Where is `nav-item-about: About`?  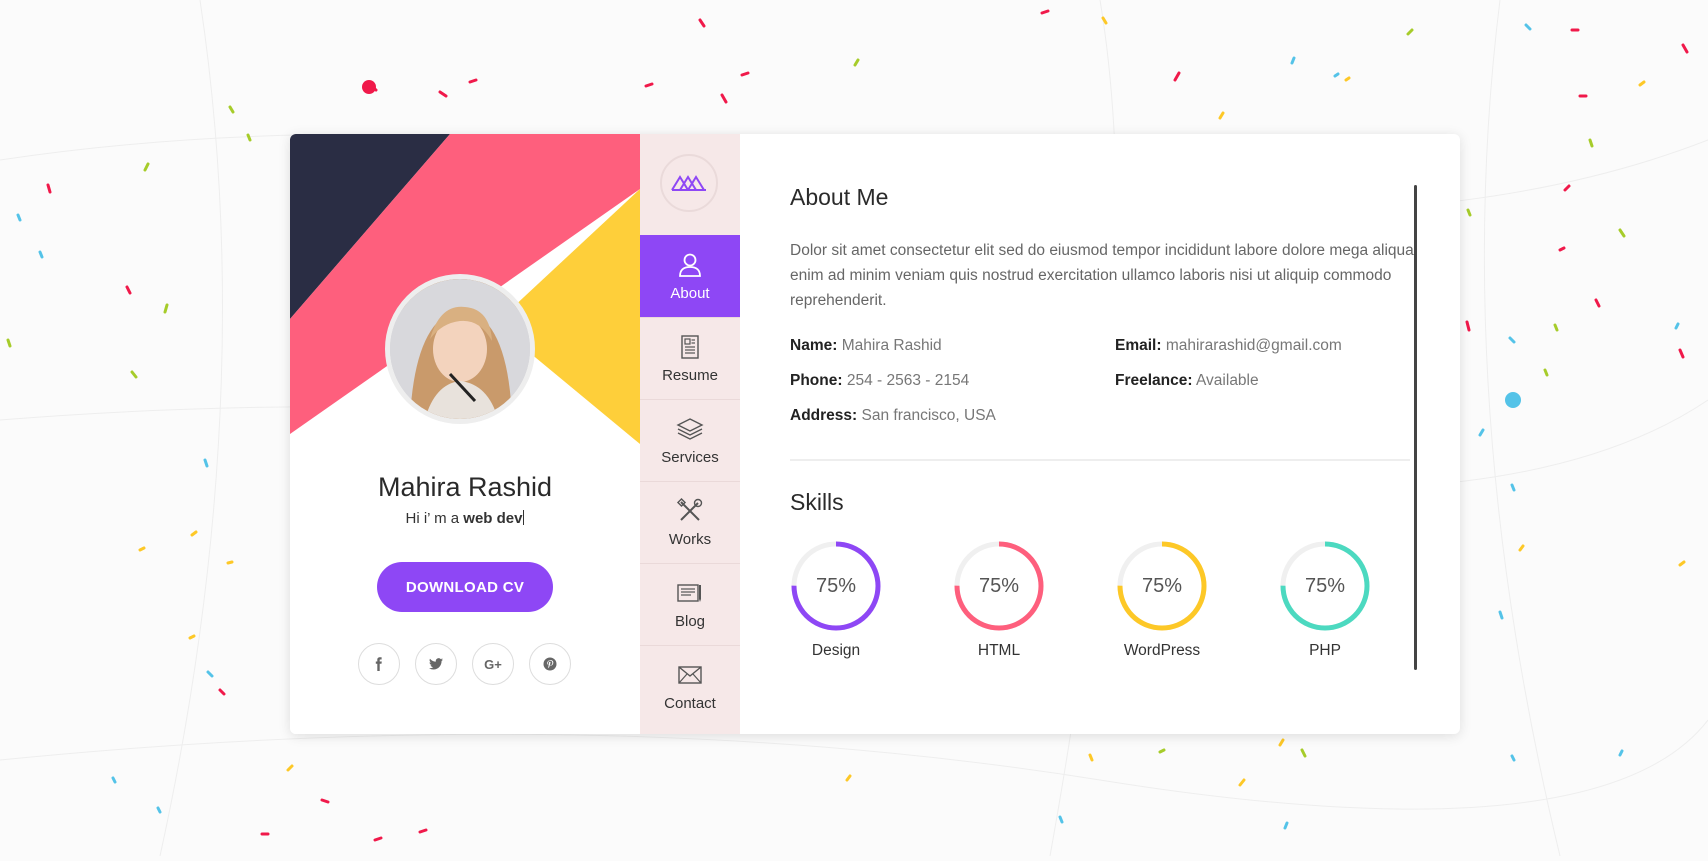 nav-item-about: About is located at coordinates (690, 276).